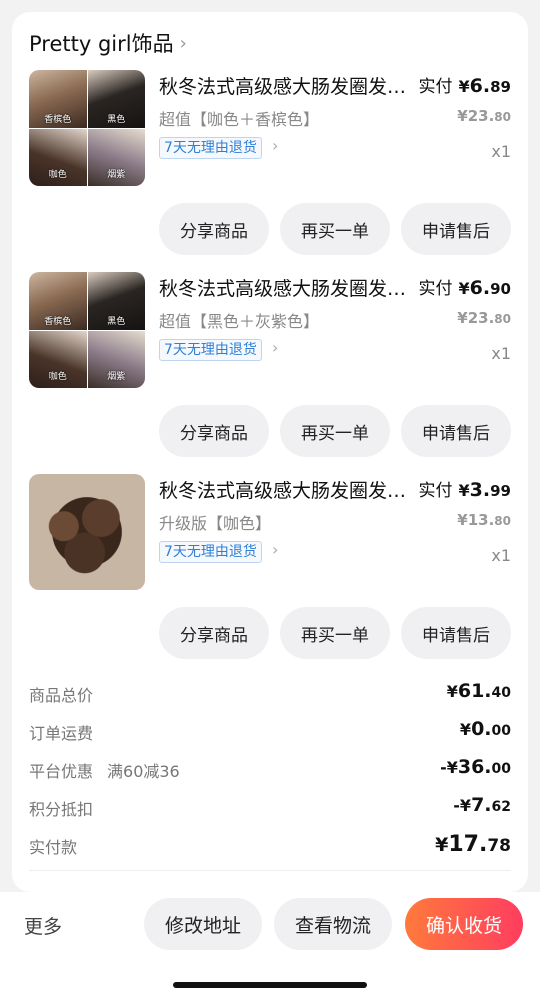 The width and height of the screenshot is (540, 999). I want to click on discount-label: 平台优惠 满60减36, so click(104, 770).